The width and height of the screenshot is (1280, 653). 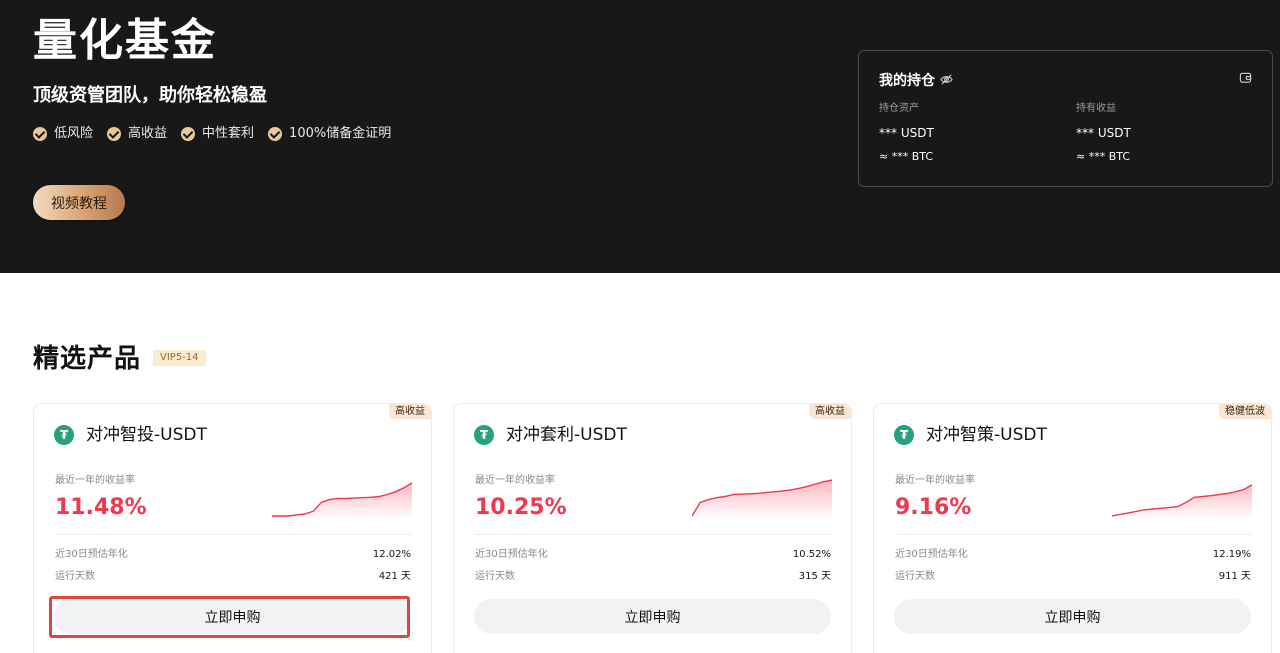 I want to click on profit-value: *** USDT, so click(x=1103, y=133).